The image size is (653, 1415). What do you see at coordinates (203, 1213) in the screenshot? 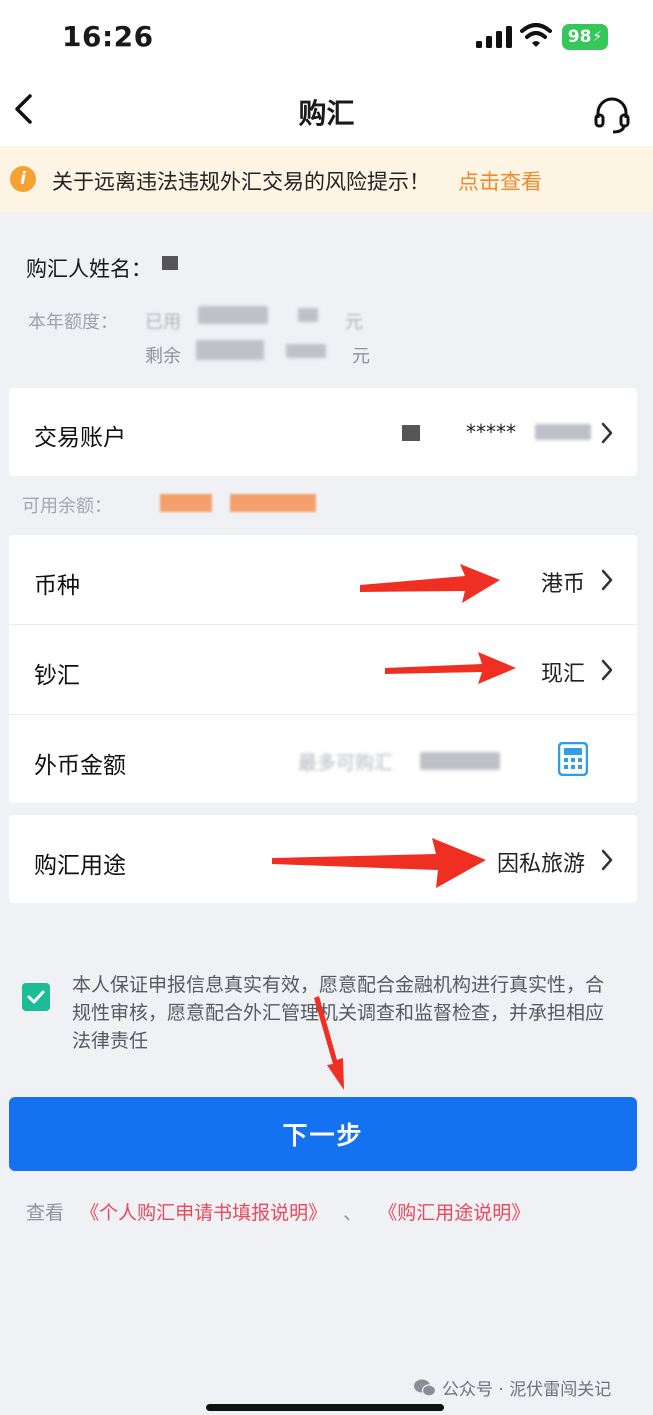
I see `application-guide-link: 《个人购汇申请书填报说明》` at bounding box center [203, 1213].